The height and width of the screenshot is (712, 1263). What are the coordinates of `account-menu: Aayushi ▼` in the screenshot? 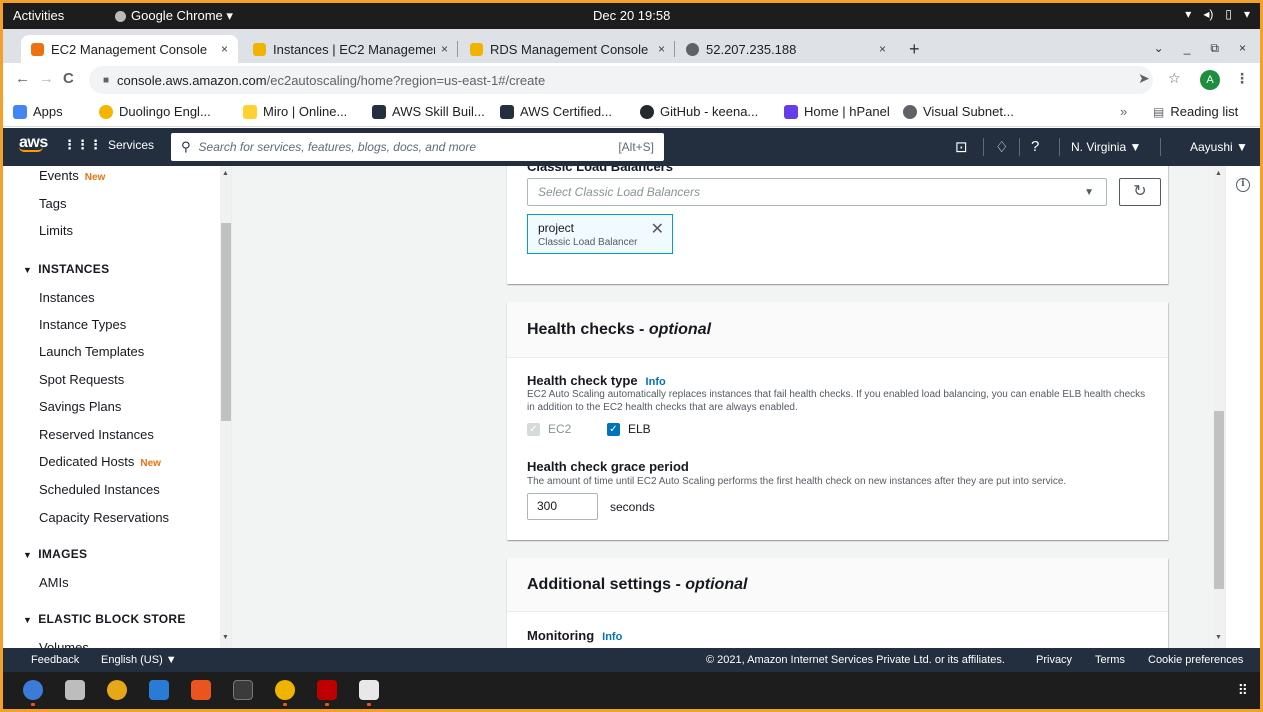 It's located at (1219, 147).